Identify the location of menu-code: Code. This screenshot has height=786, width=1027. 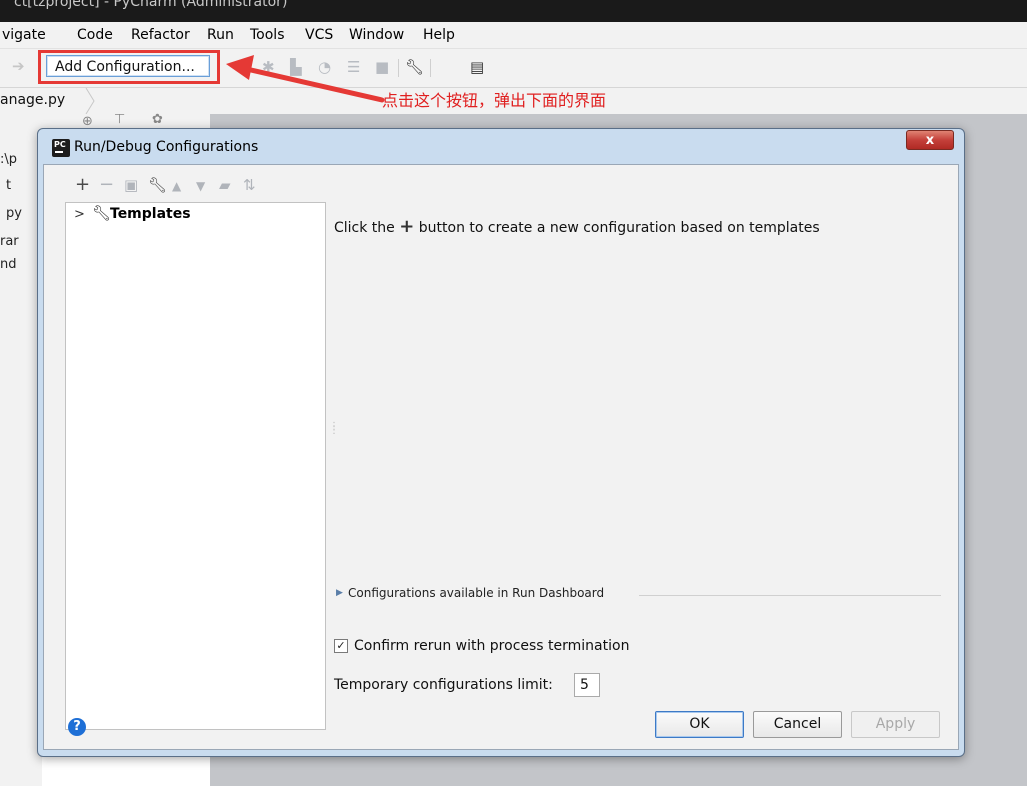
(95, 35).